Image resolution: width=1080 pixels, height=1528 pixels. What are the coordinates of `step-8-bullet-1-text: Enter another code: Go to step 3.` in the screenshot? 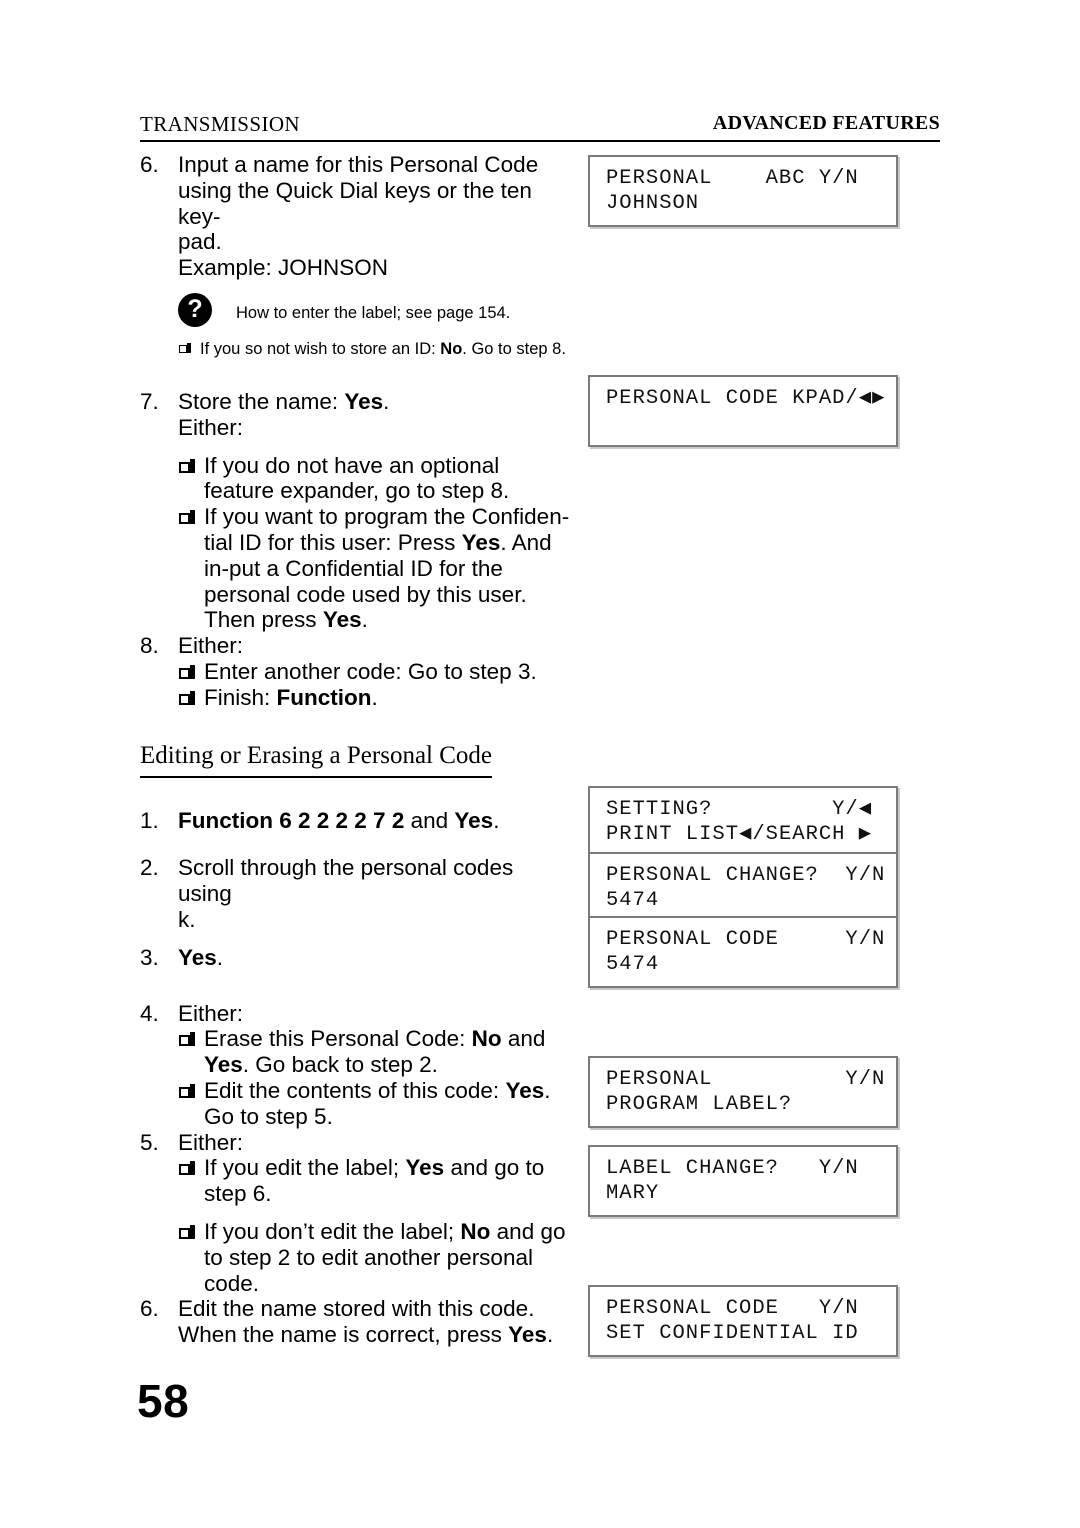 It's located at (370, 671).